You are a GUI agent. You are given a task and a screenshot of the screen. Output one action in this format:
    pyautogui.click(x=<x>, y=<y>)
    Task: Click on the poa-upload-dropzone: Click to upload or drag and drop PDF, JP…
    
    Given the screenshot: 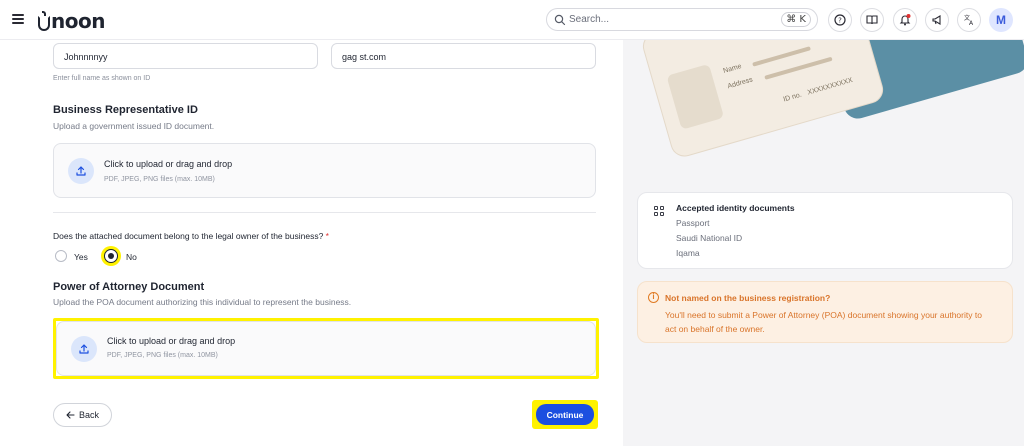 What is the action you would take?
    pyautogui.click(x=326, y=348)
    